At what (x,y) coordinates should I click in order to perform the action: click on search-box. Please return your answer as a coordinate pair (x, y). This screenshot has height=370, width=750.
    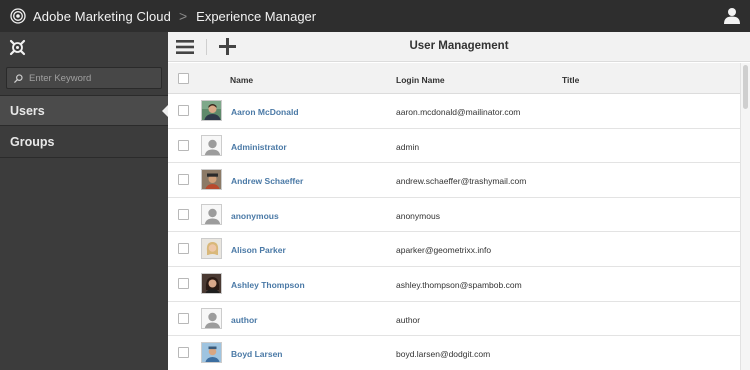
    Looking at the image, I should click on (84, 78).